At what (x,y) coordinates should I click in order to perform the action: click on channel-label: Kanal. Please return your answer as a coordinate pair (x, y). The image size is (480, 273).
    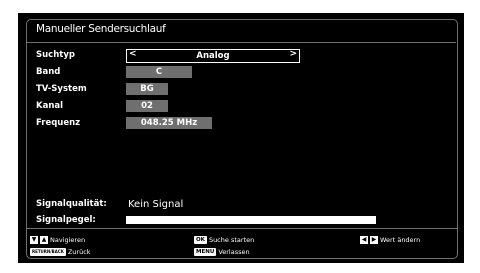
    Looking at the image, I should click on (50, 106).